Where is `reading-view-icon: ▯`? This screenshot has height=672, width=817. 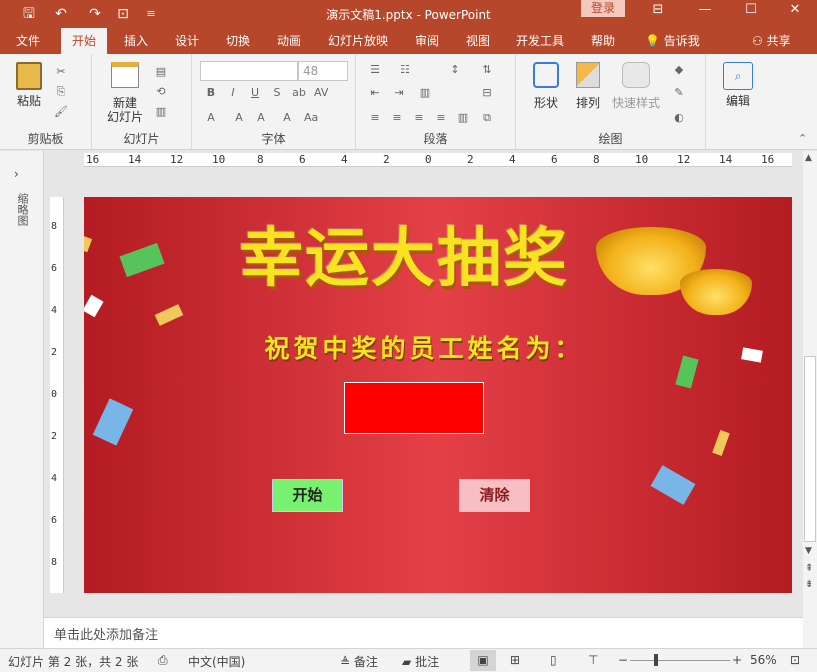
reading-view-icon: ▯ is located at coordinates (553, 660).